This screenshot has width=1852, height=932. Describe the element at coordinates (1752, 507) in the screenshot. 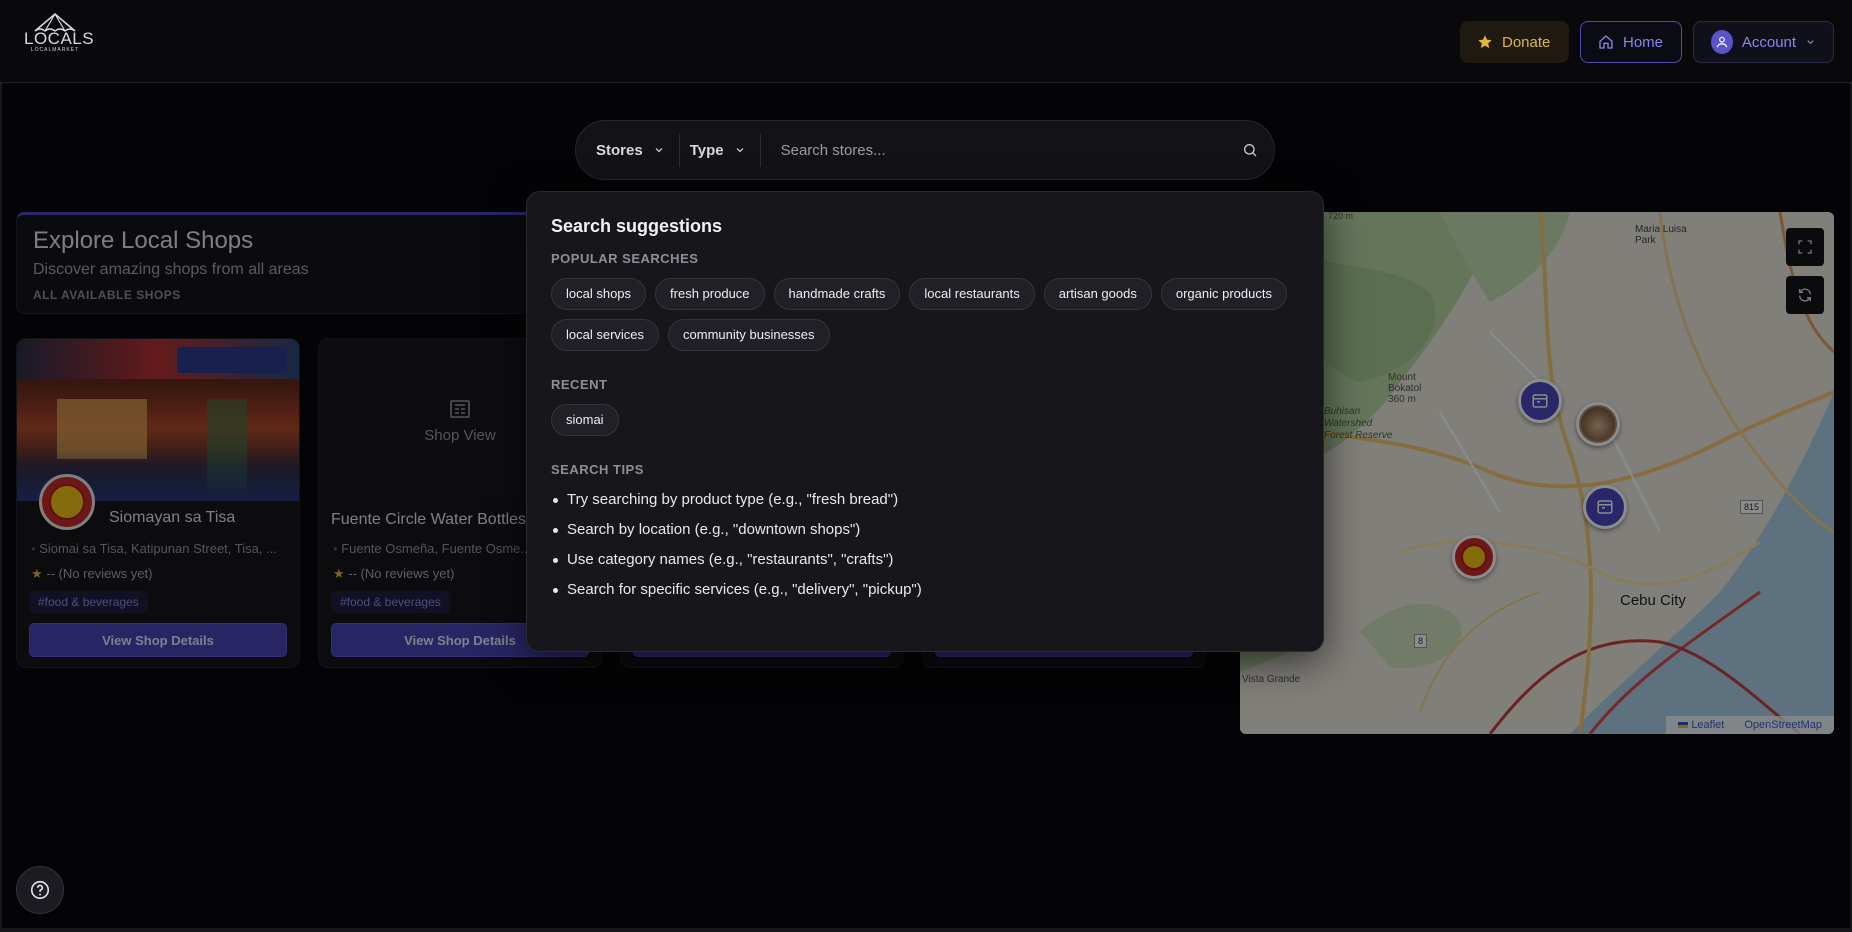

I see `map-road-marker: 815` at that location.